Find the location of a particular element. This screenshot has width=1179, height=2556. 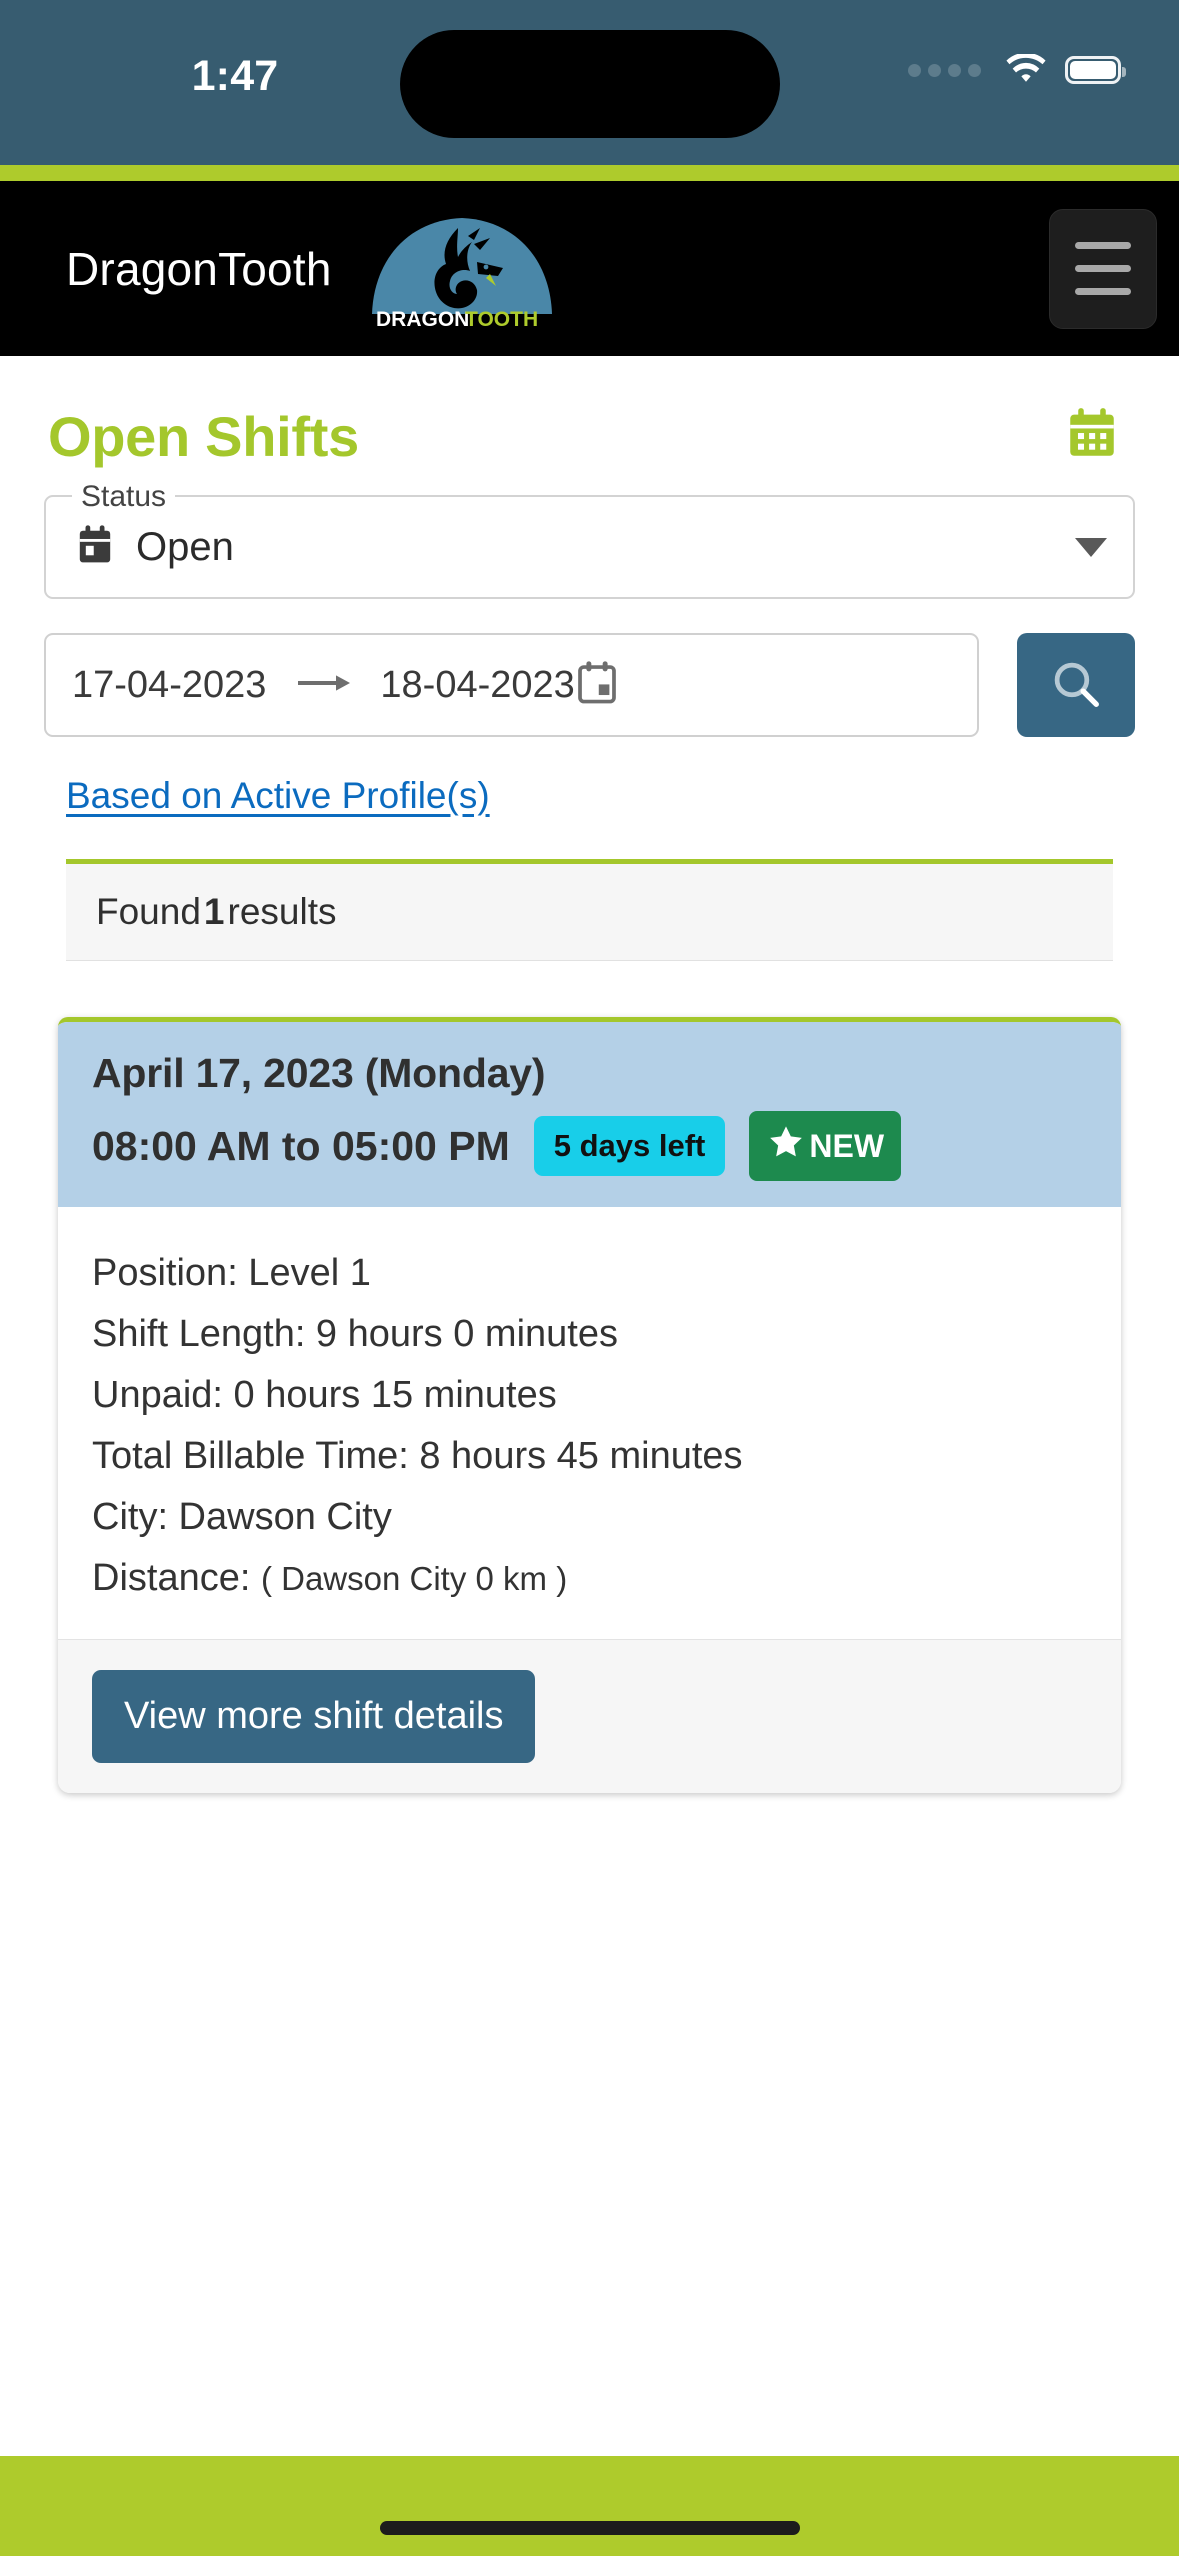

shift-detail-city: City: Dawson City is located at coordinates (242, 1517).